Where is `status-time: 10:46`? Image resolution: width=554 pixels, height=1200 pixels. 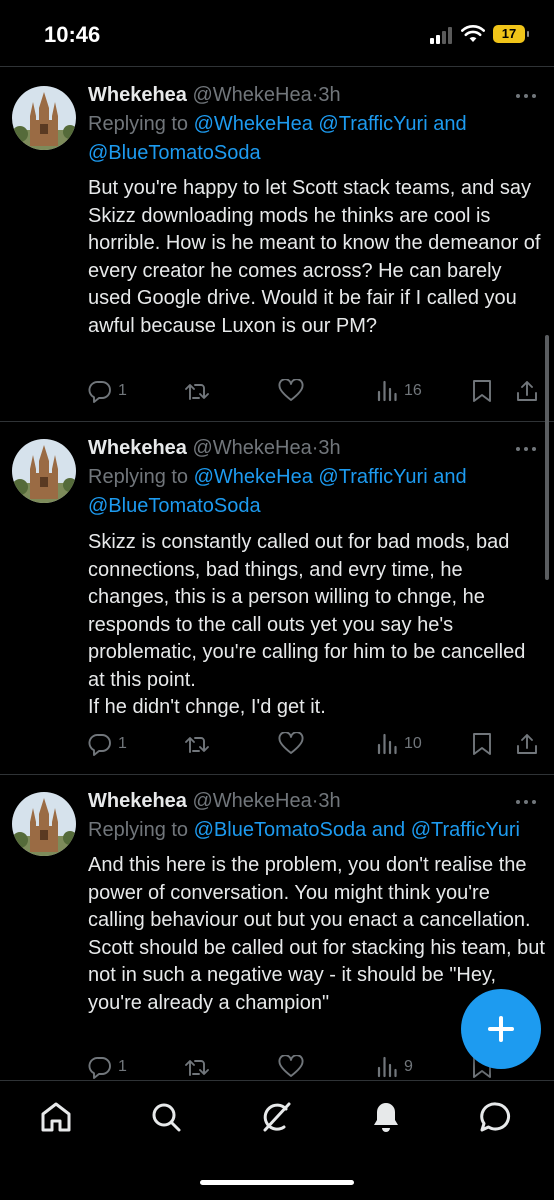 status-time: 10:46 is located at coordinates (72, 34).